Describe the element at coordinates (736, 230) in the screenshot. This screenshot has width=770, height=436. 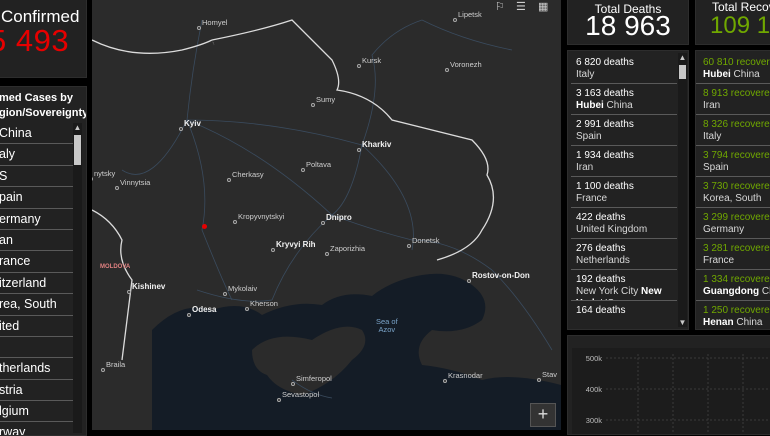
I see `recovered-place: Germany` at that location.